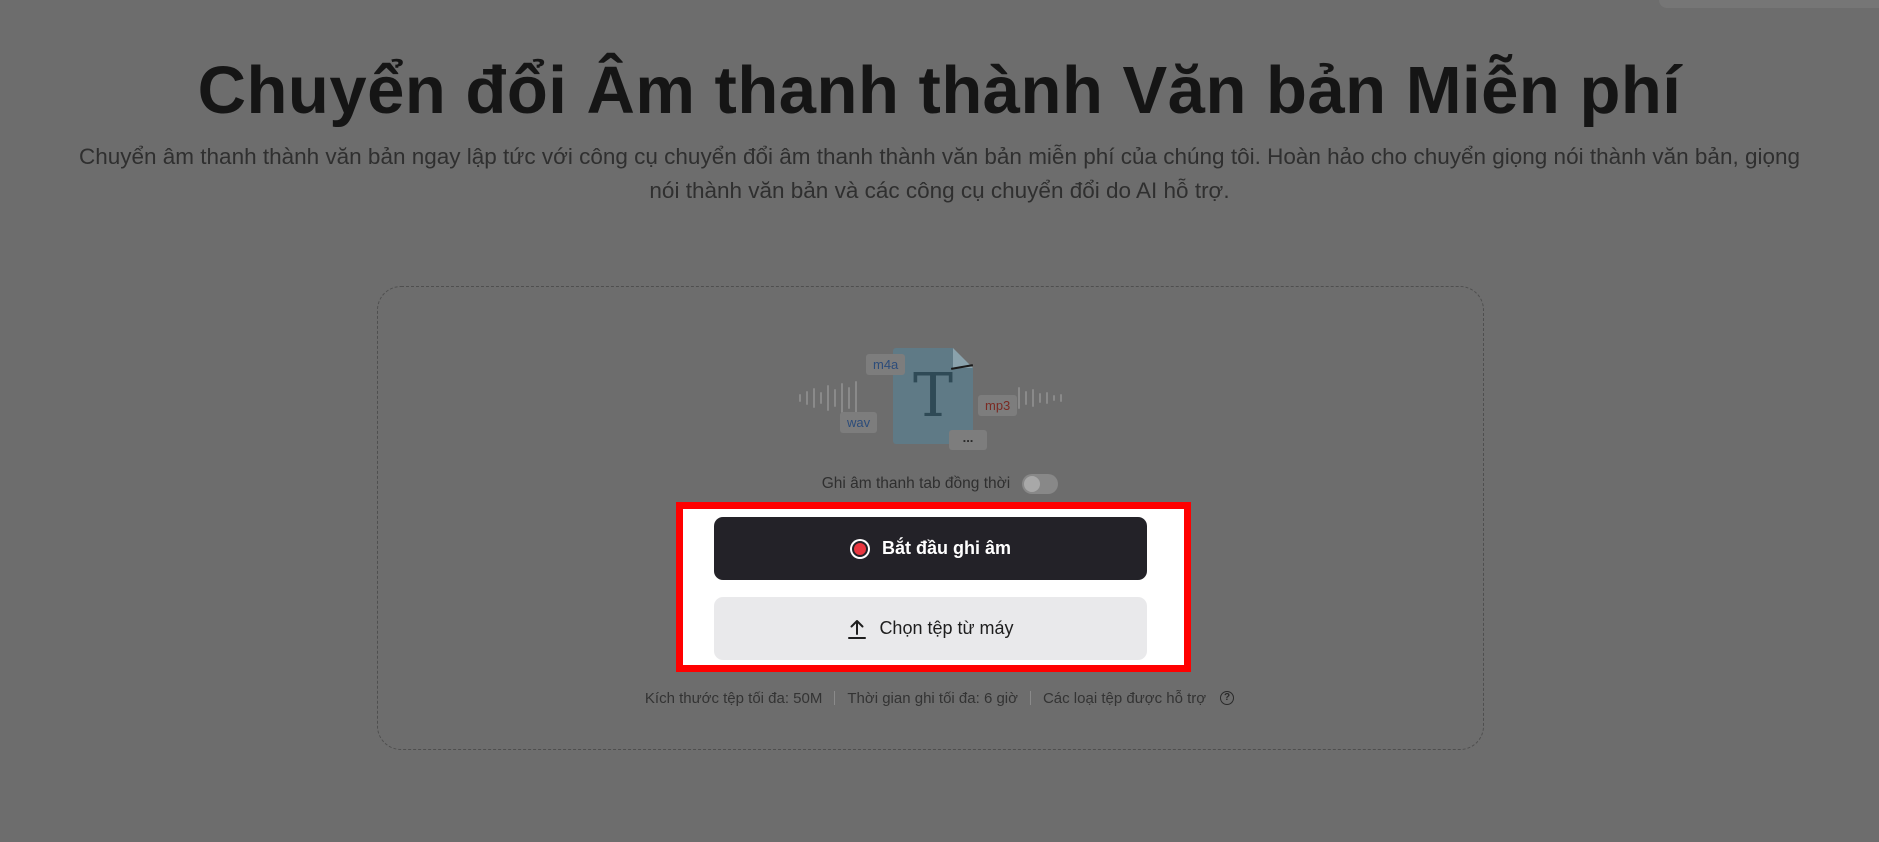  Describe the element at coordinates (859, 422) in the screenshot. I see `format-tag-wav: wav` at that location.